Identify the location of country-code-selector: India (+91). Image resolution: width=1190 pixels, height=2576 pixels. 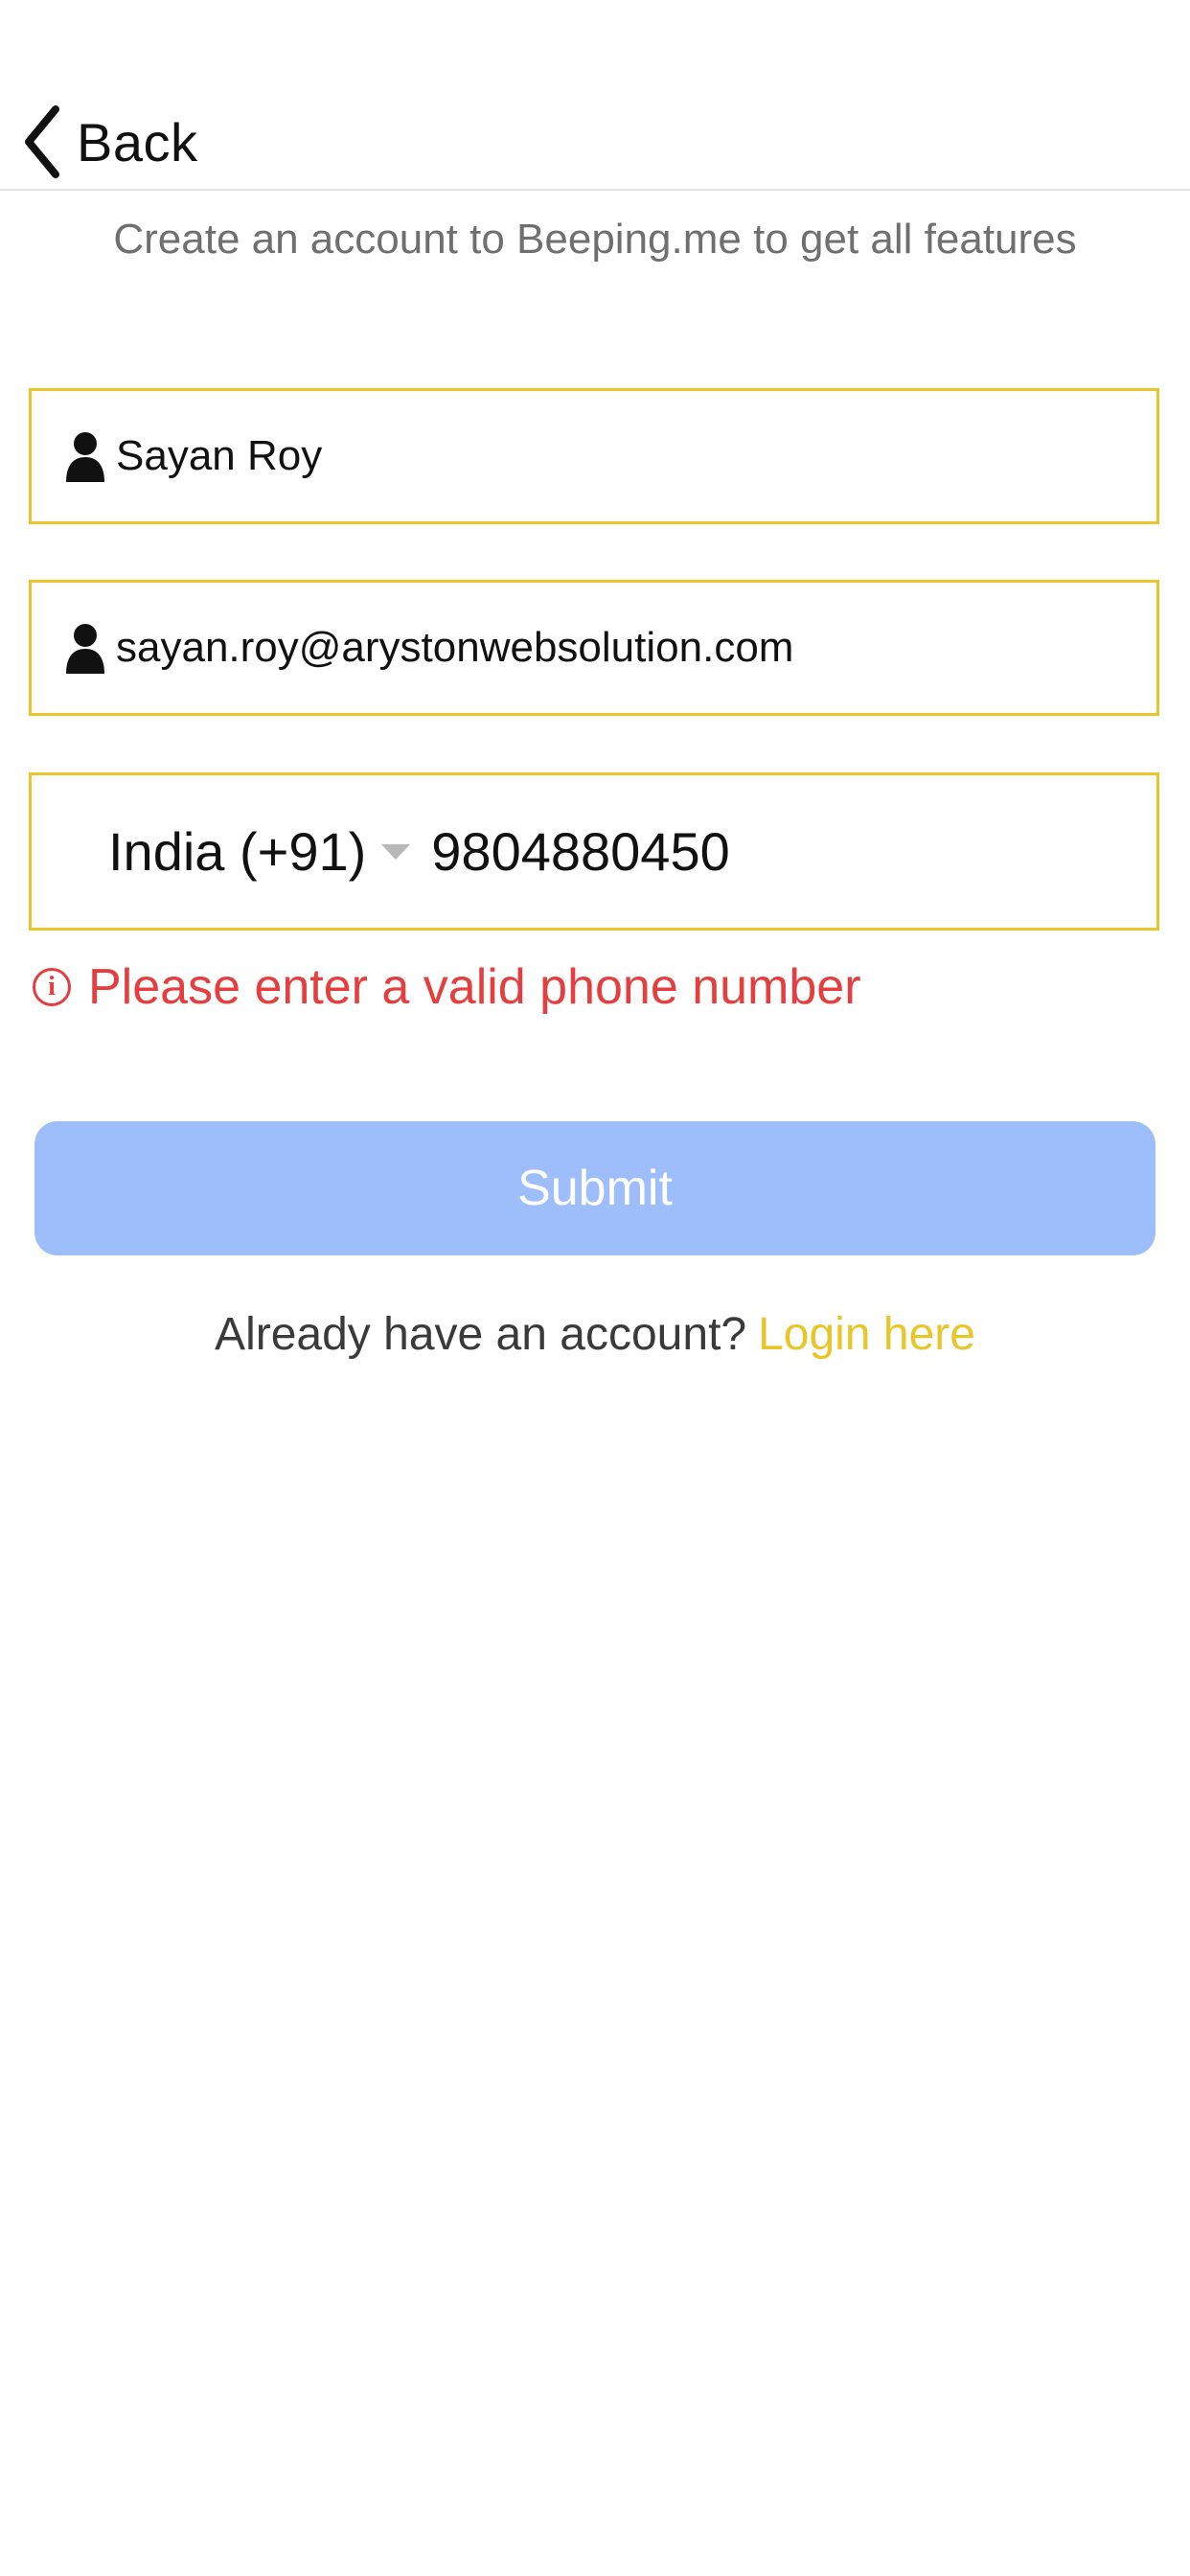
(259, 851).